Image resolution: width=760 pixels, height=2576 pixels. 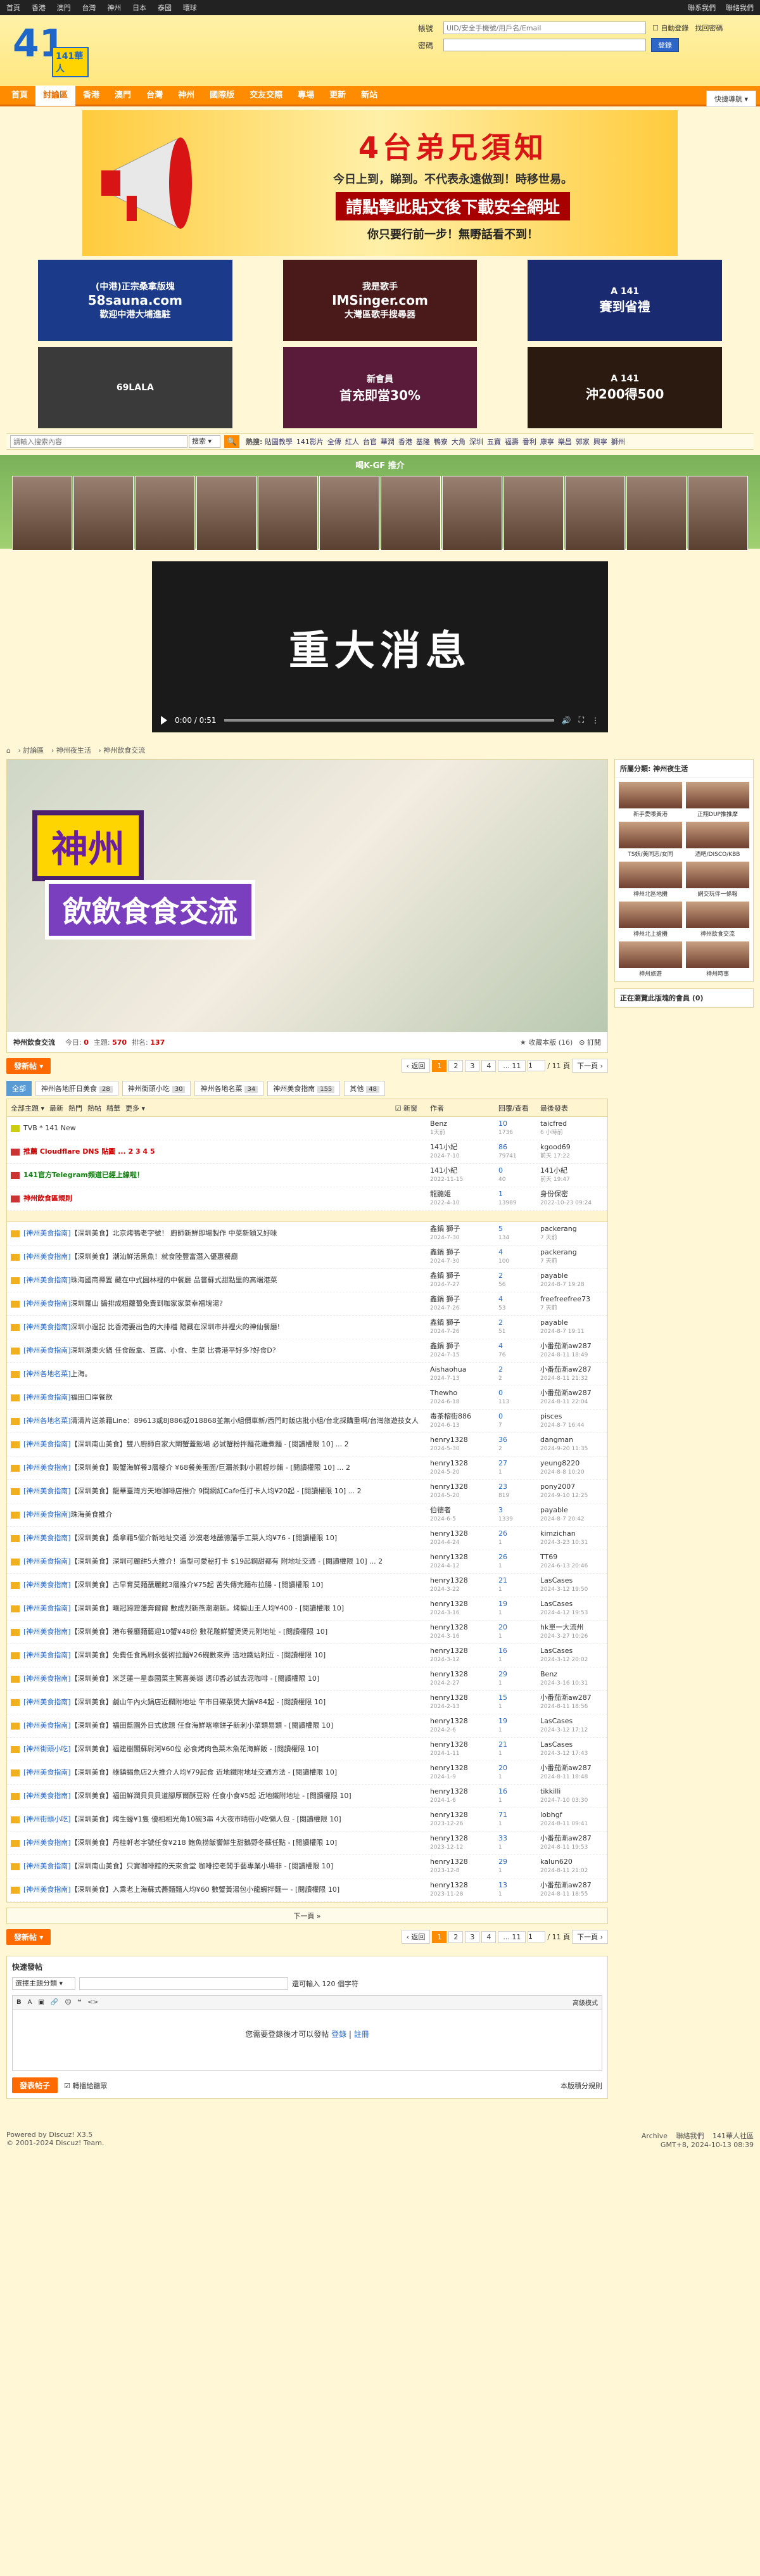 I want to click on thread-last-post: 小番茄漸aw287 2024-8-11 21:32, so click(x=572, y=1374).